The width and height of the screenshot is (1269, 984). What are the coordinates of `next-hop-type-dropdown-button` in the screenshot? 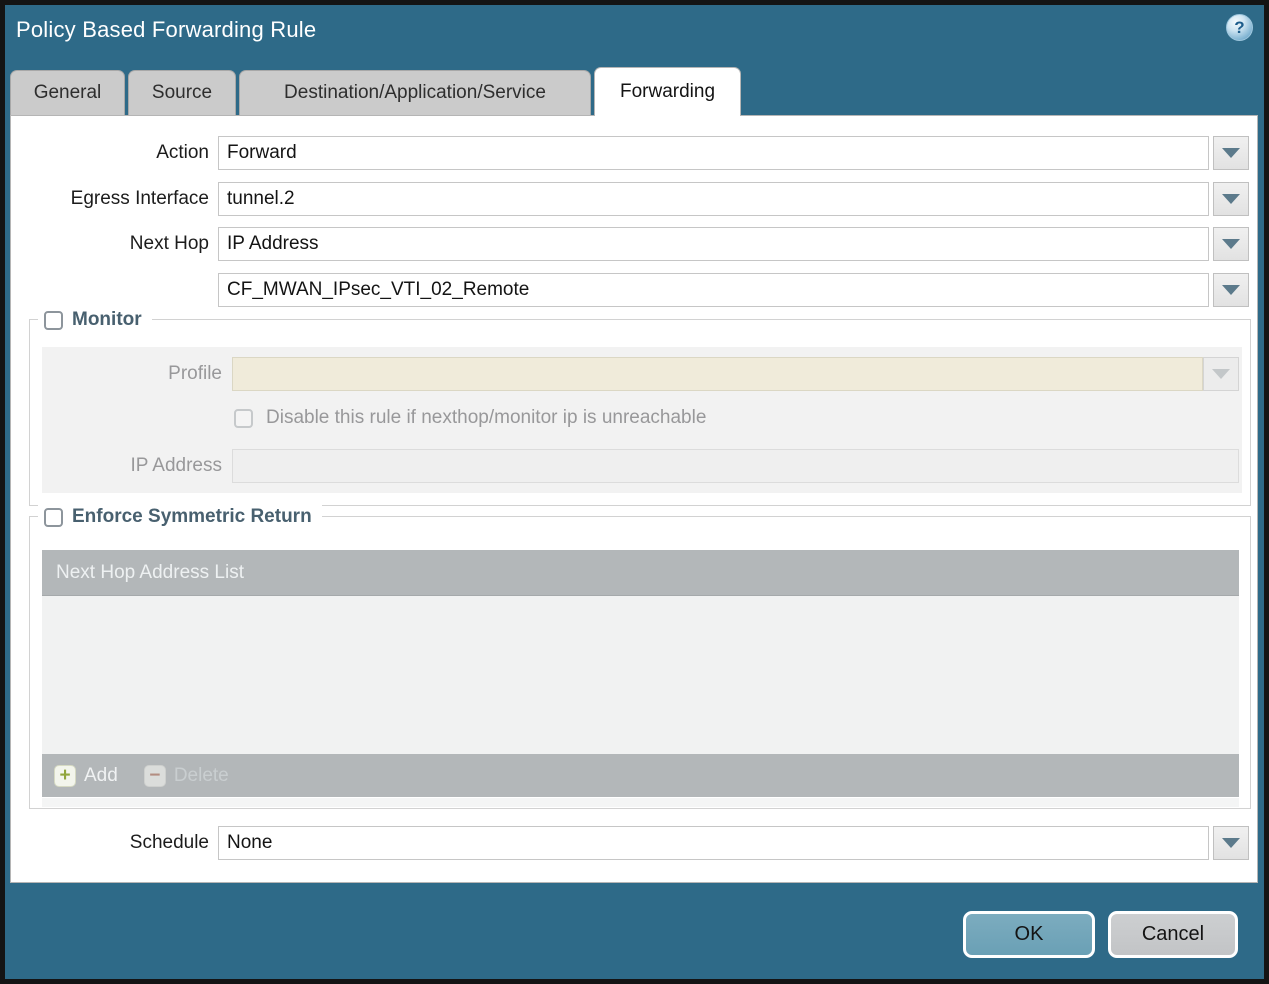 It's located at (1231, 244).